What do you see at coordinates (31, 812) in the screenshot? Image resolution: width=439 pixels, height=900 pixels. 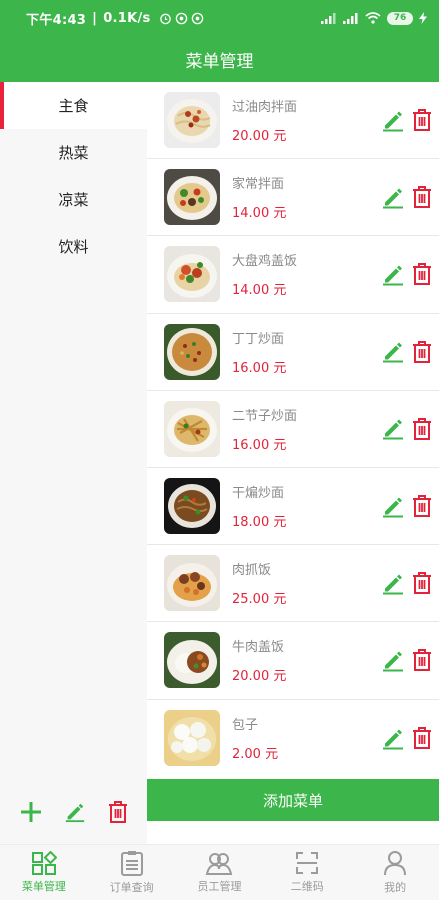 I see `add-category-icon` at bounding box center [31, 812].